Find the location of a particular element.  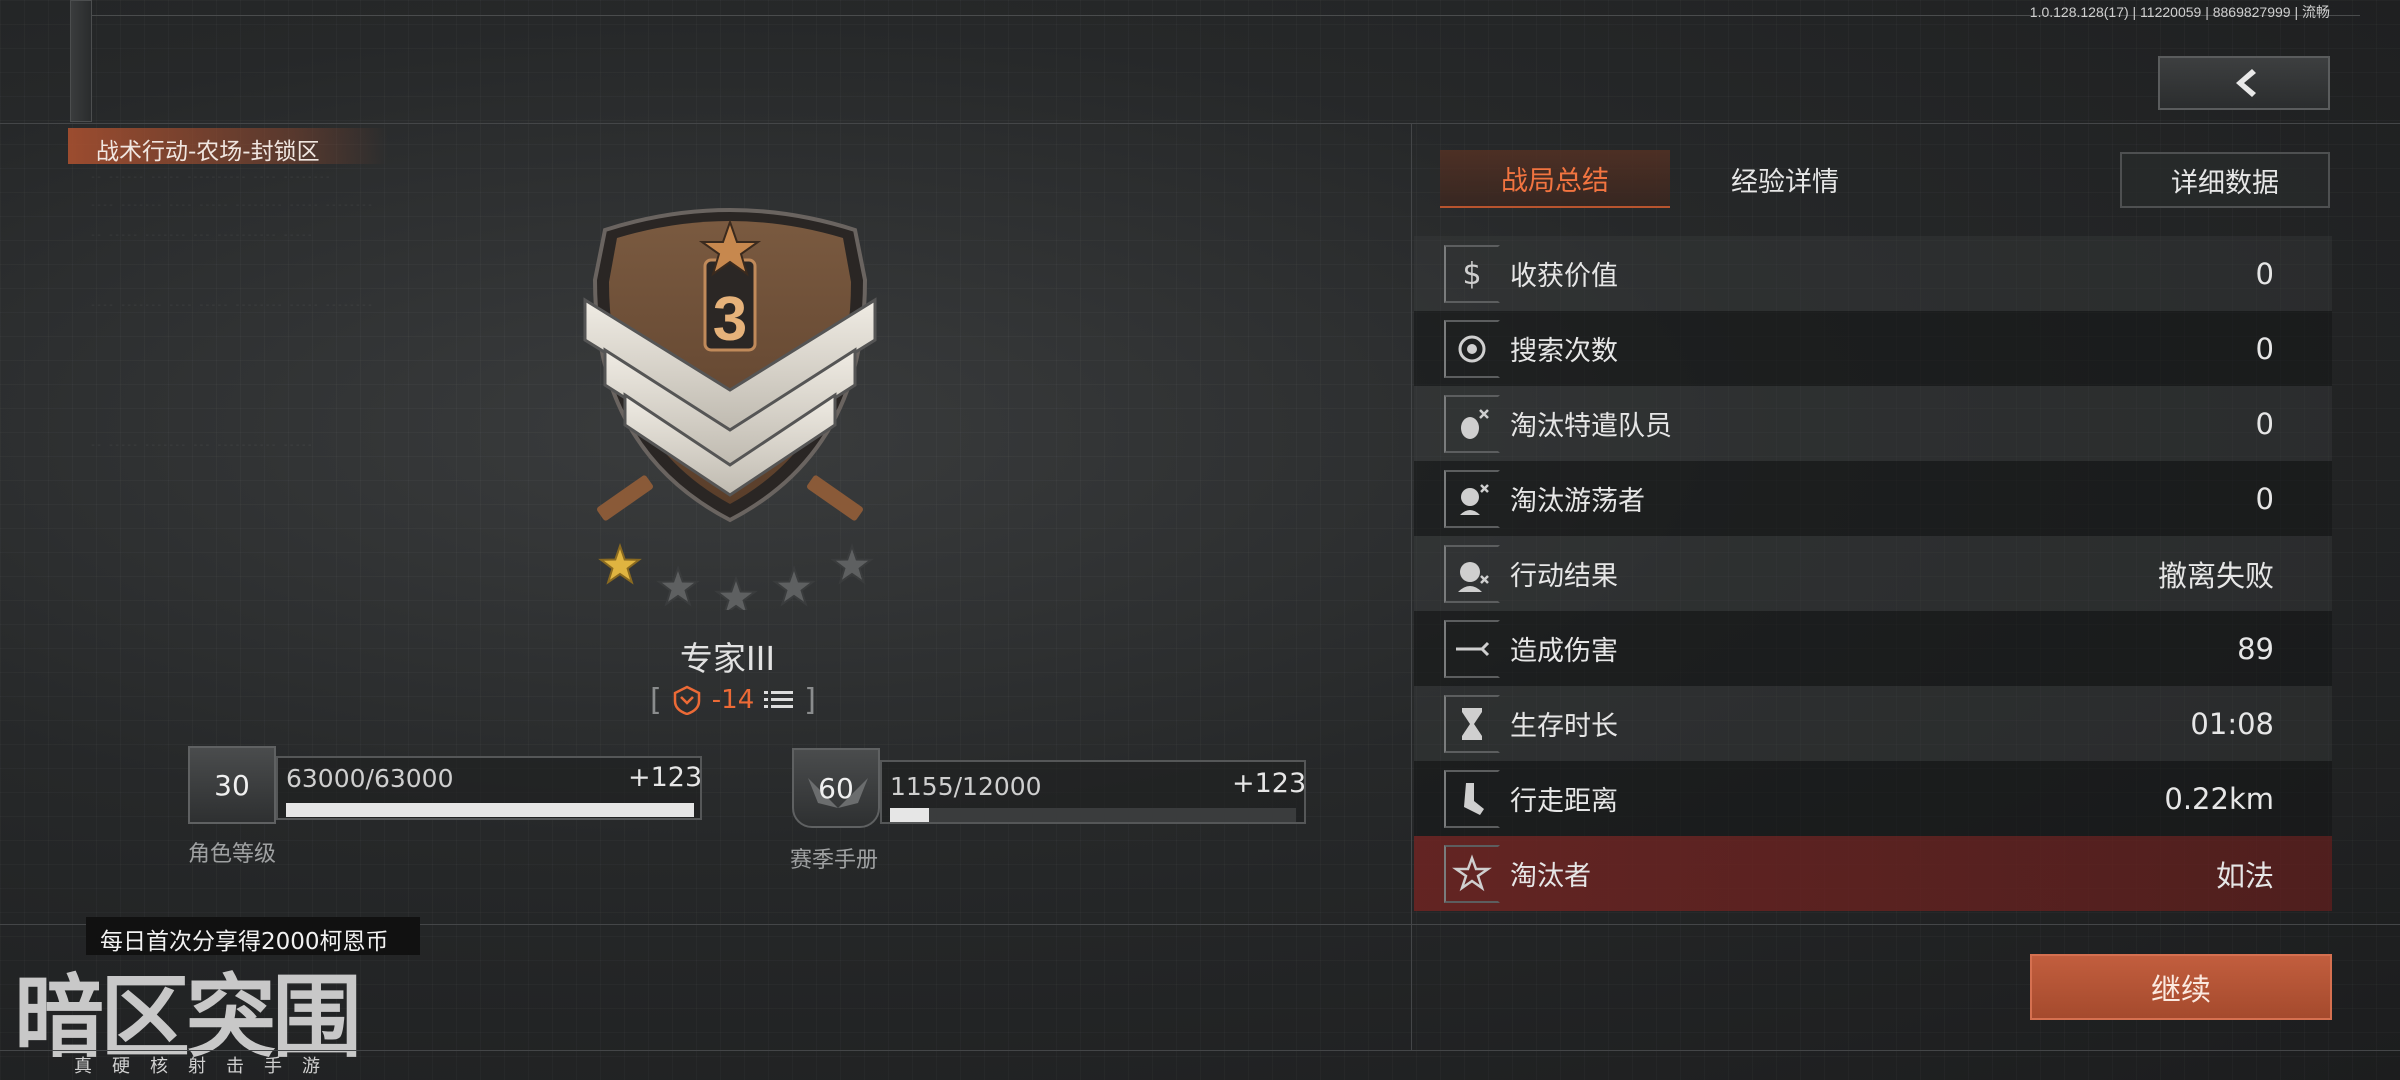

stat-row: 淘汰游荡者 0 is located at coordinates (1873, 498).